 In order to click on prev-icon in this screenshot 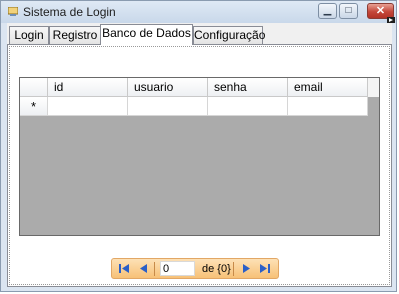, I will do `click(143, 268)`.